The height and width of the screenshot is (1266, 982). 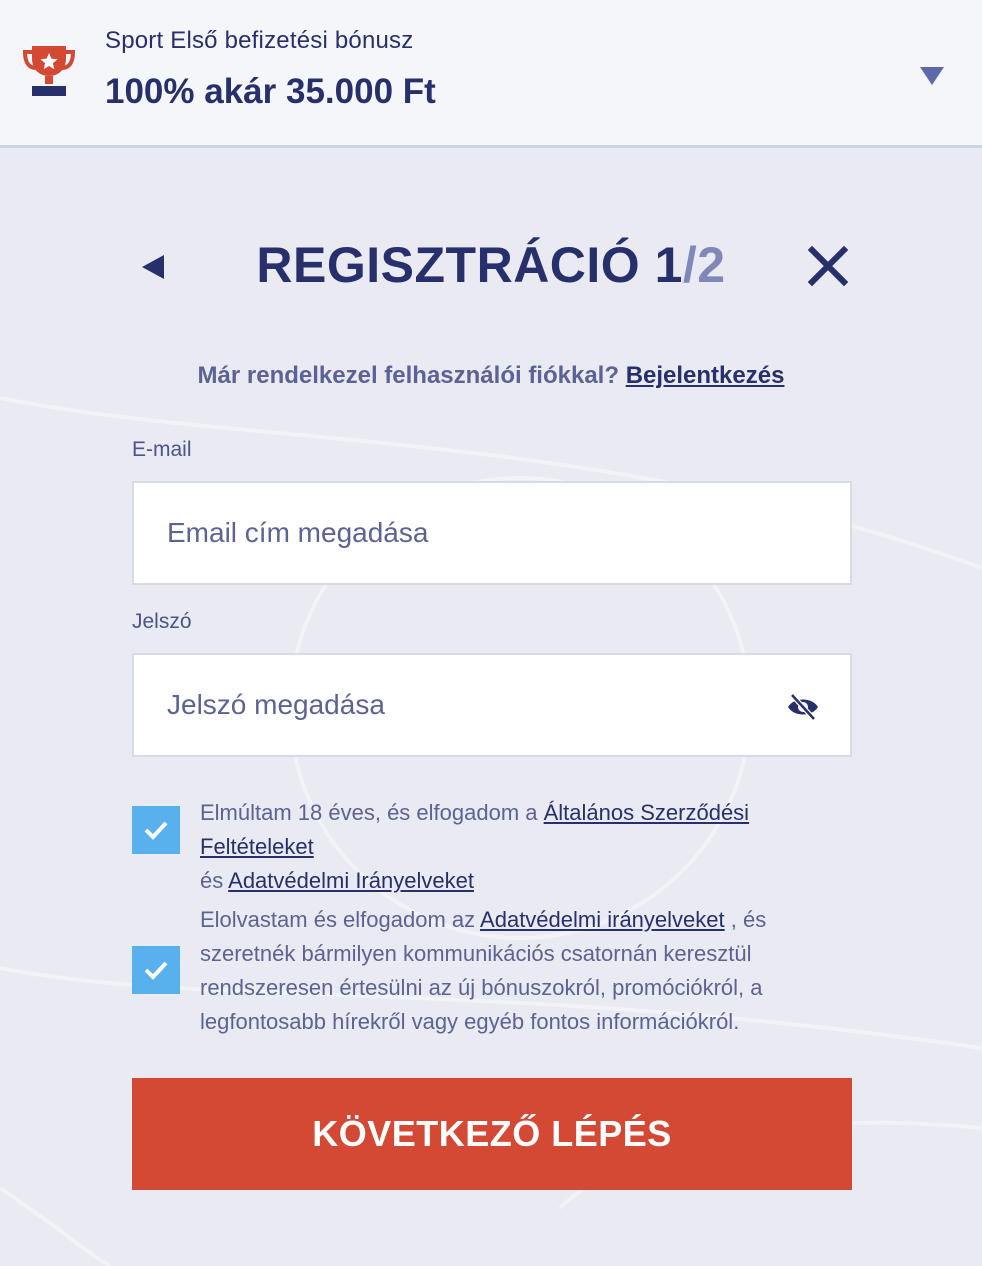 I want to click on title-step: REGISZTRÁCIÓ 1, so click(x=469, y=265).